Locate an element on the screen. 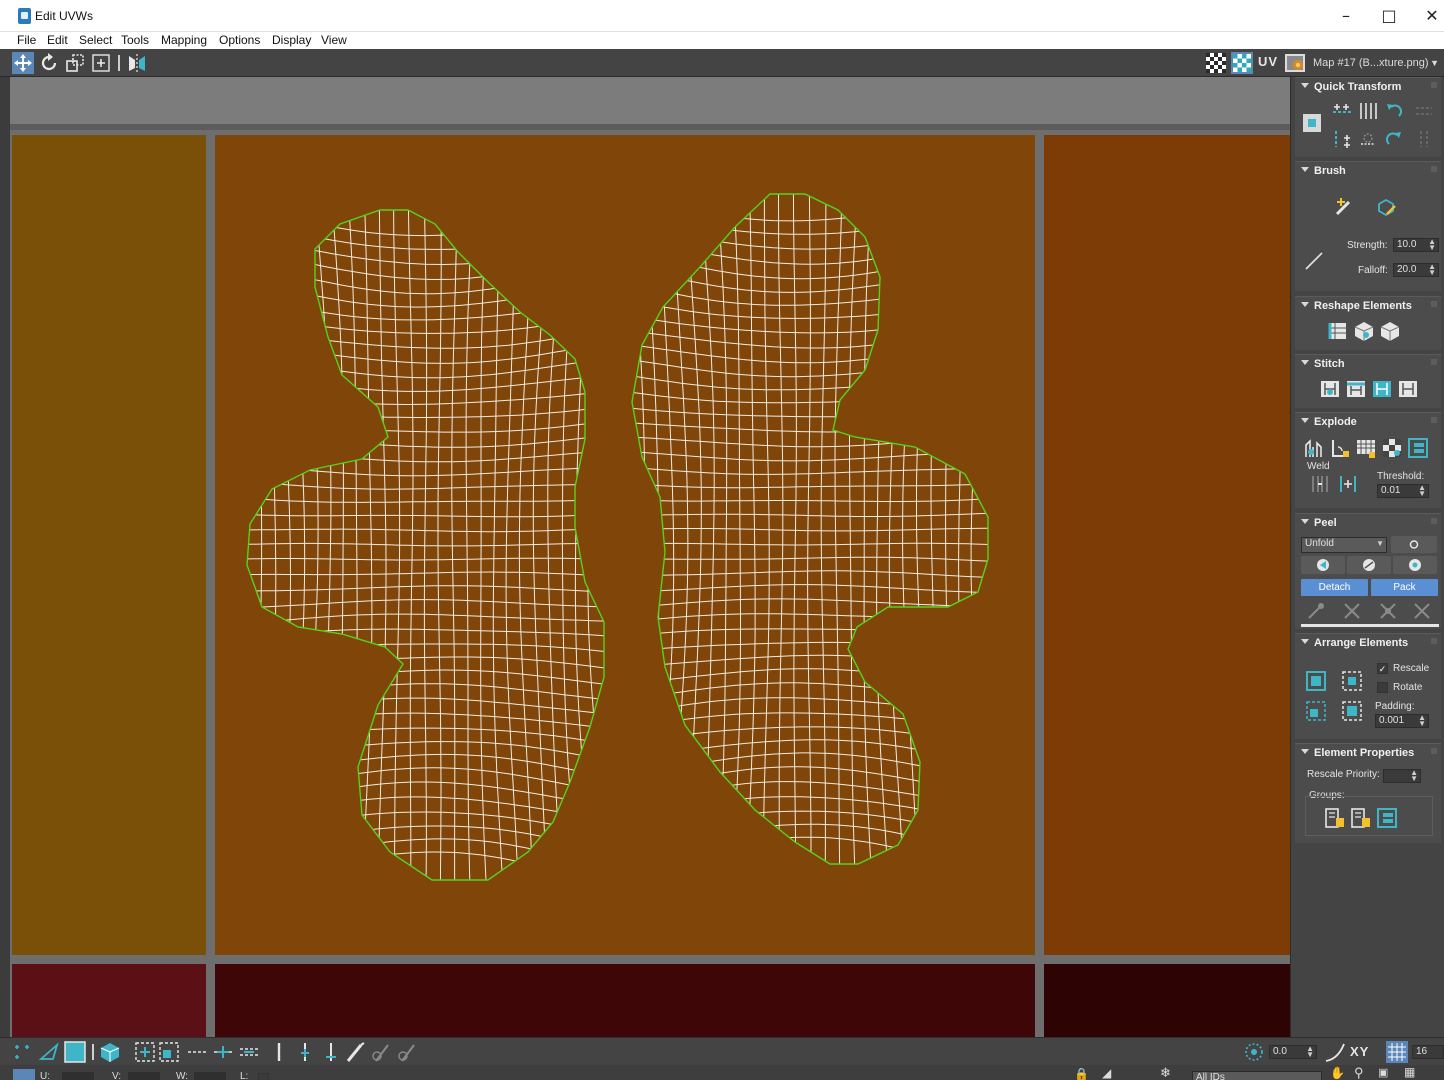  vertex-mode-icon is located at coordinates (23, 1052).